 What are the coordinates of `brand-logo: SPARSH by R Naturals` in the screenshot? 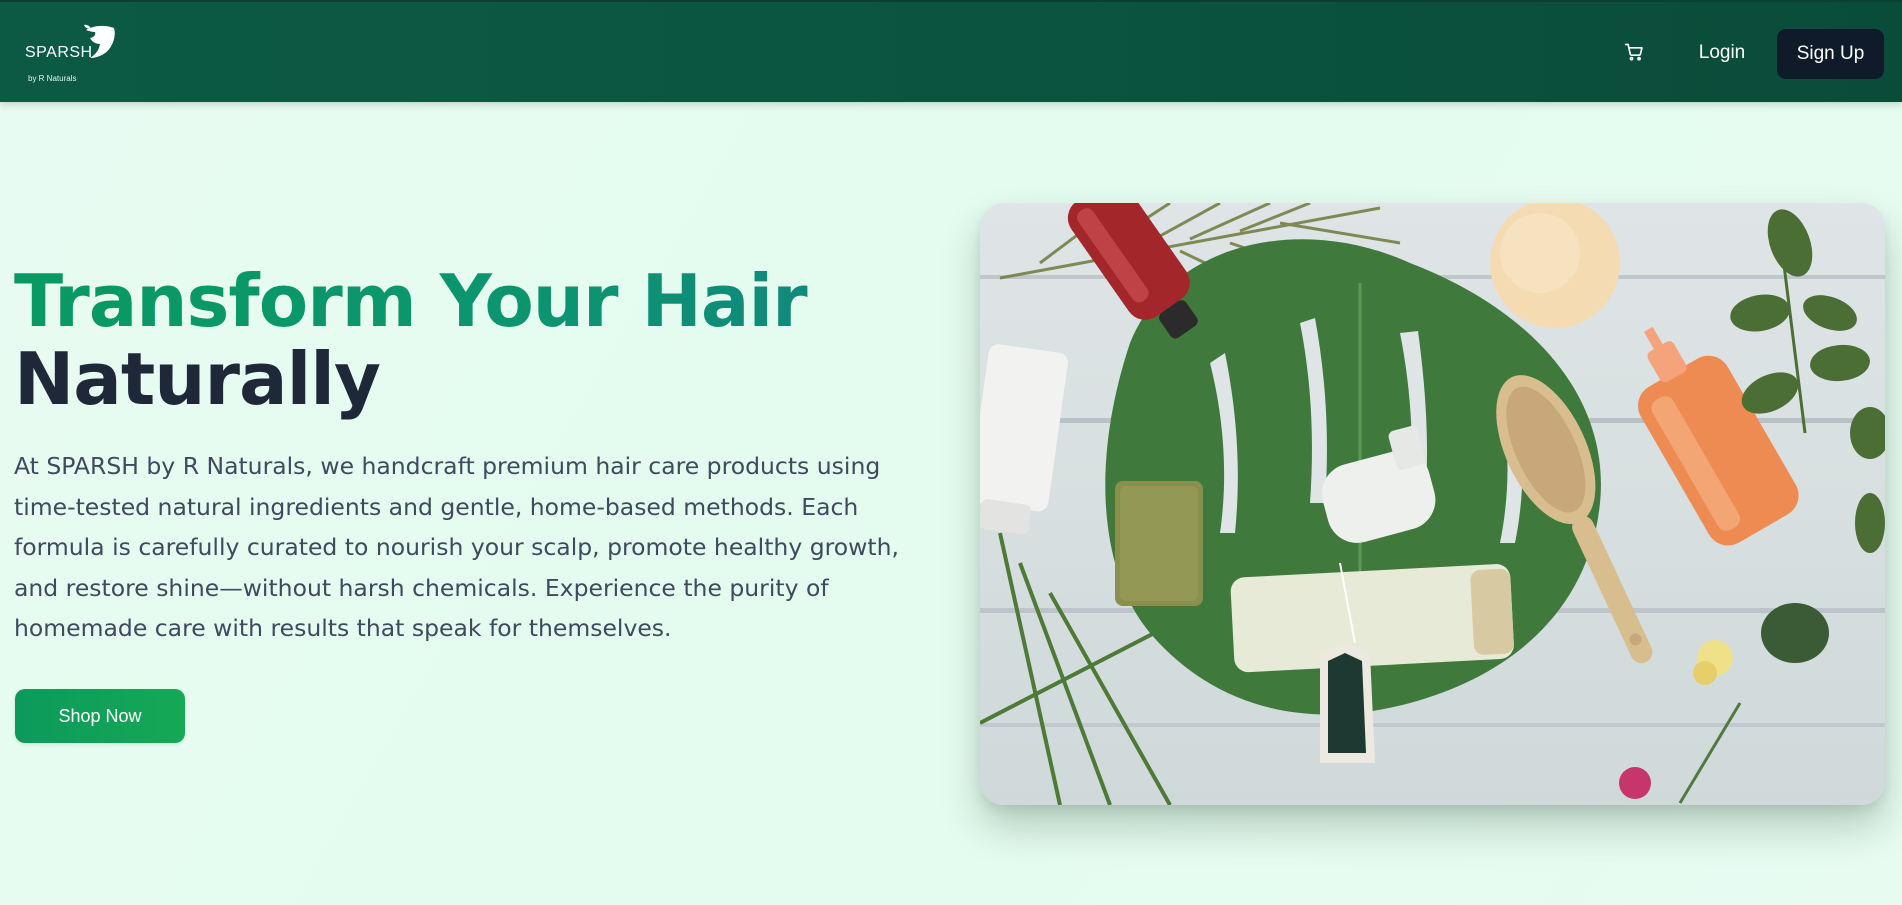 It's located at (75, 55).